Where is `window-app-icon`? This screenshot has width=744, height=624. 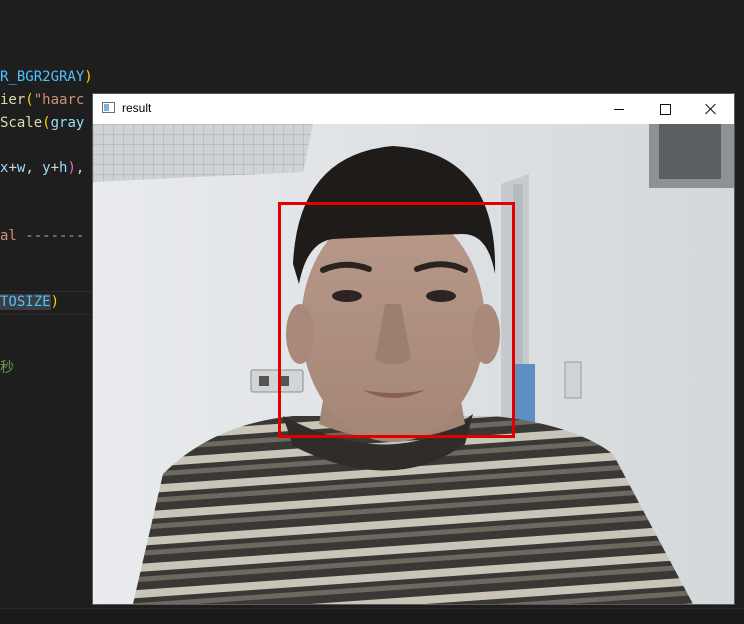 window-app-icon is located at coordinates (108, 107).